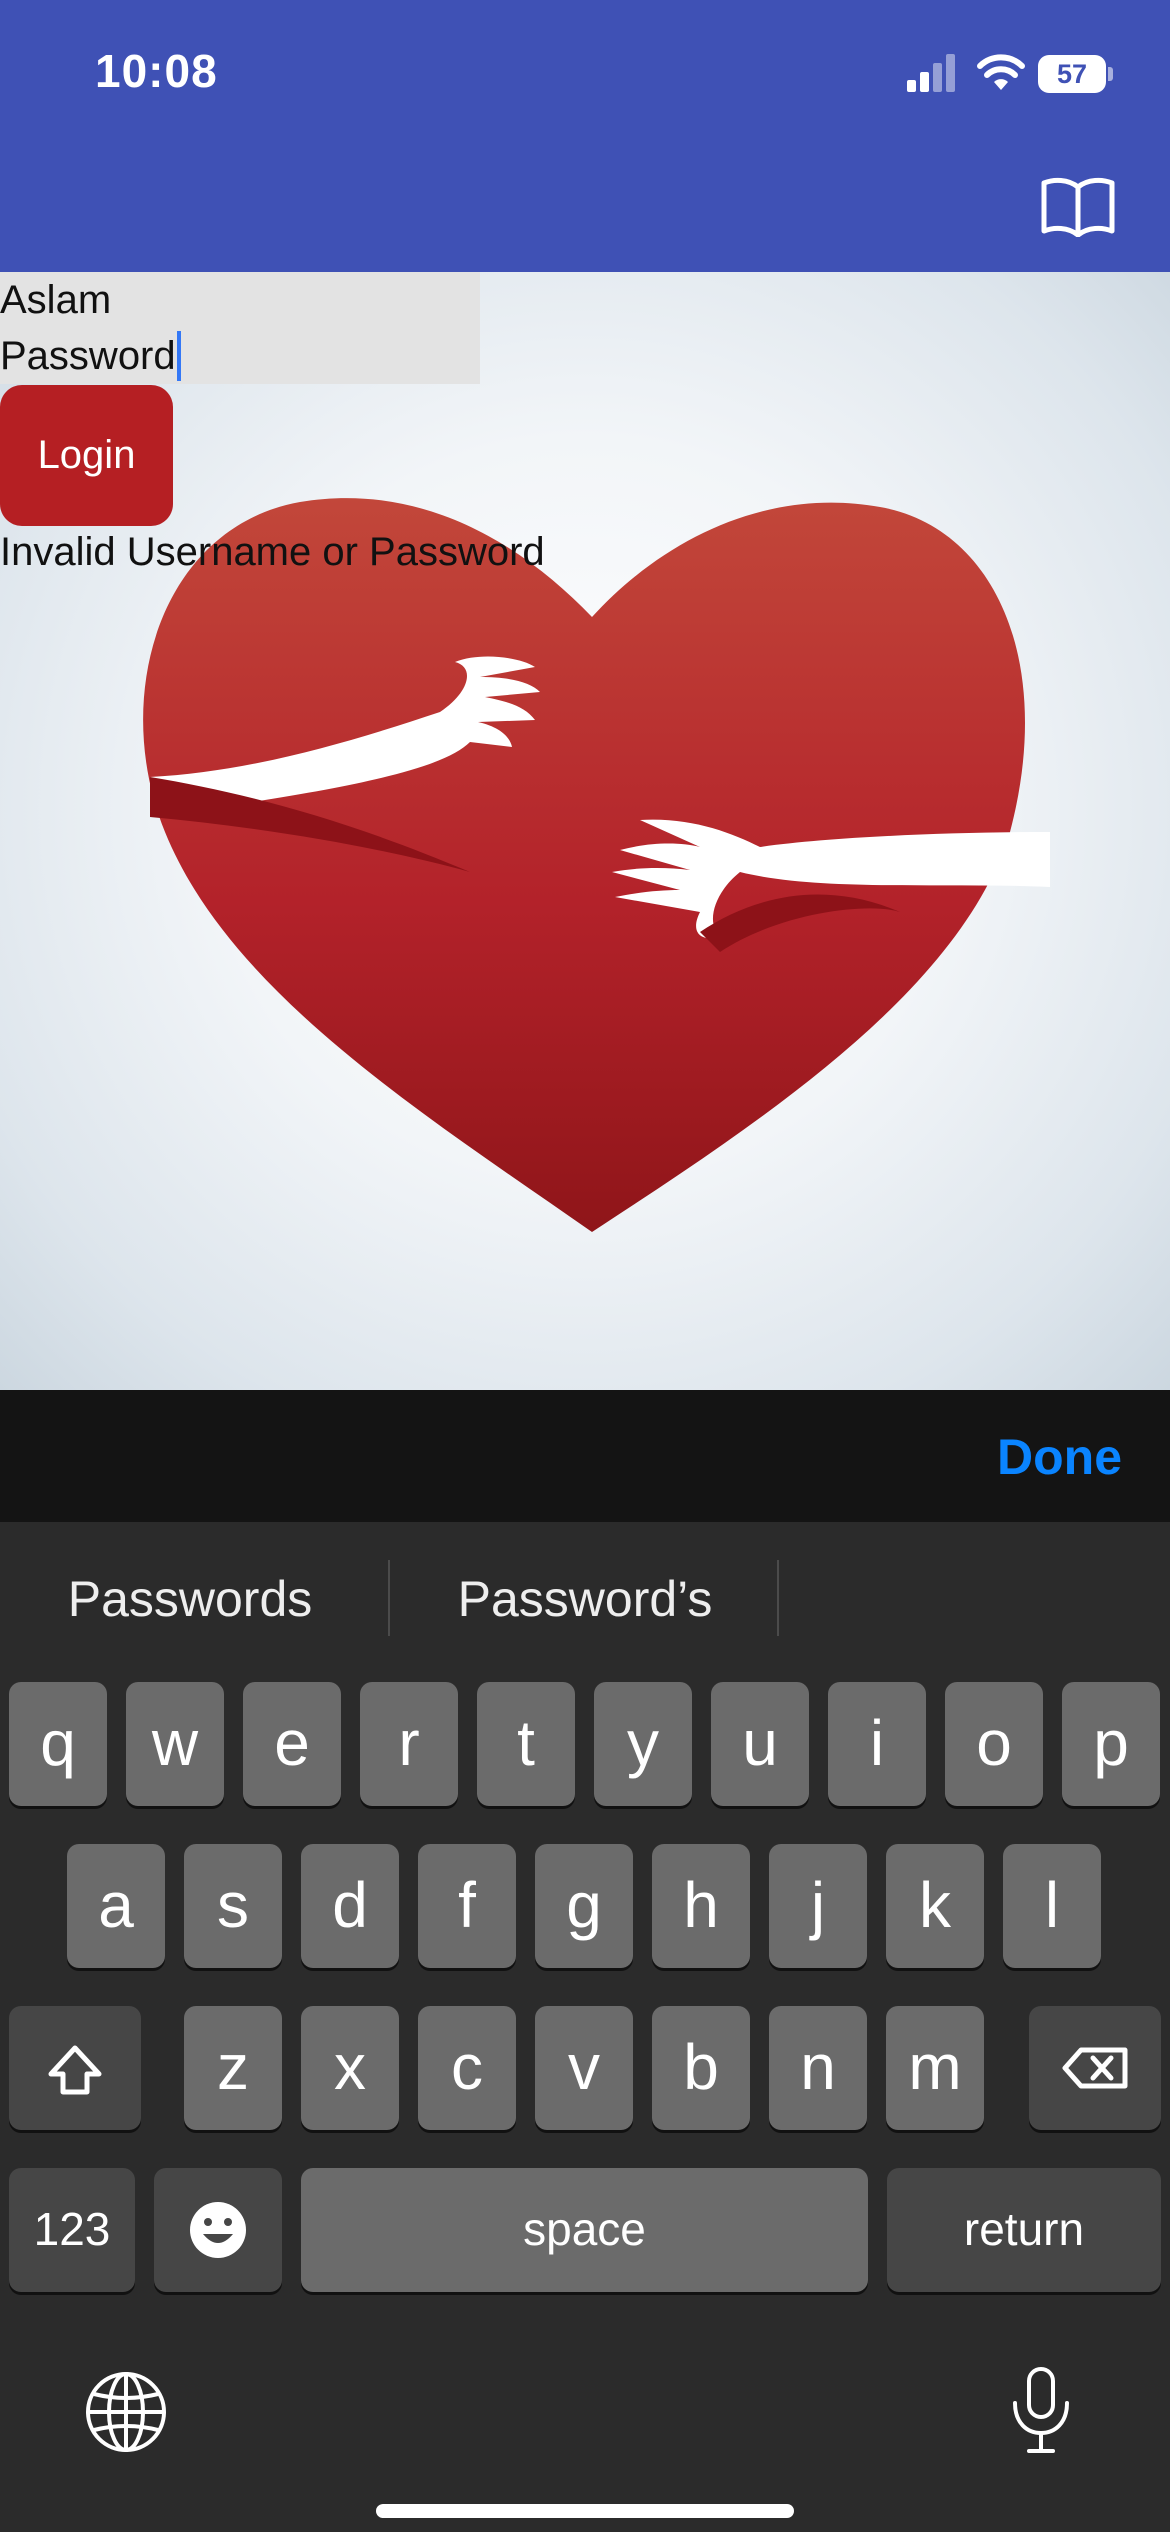 The width and height of the screenshot is (1170, 2532). I want to click on key-s: s, so click(233, 1906).